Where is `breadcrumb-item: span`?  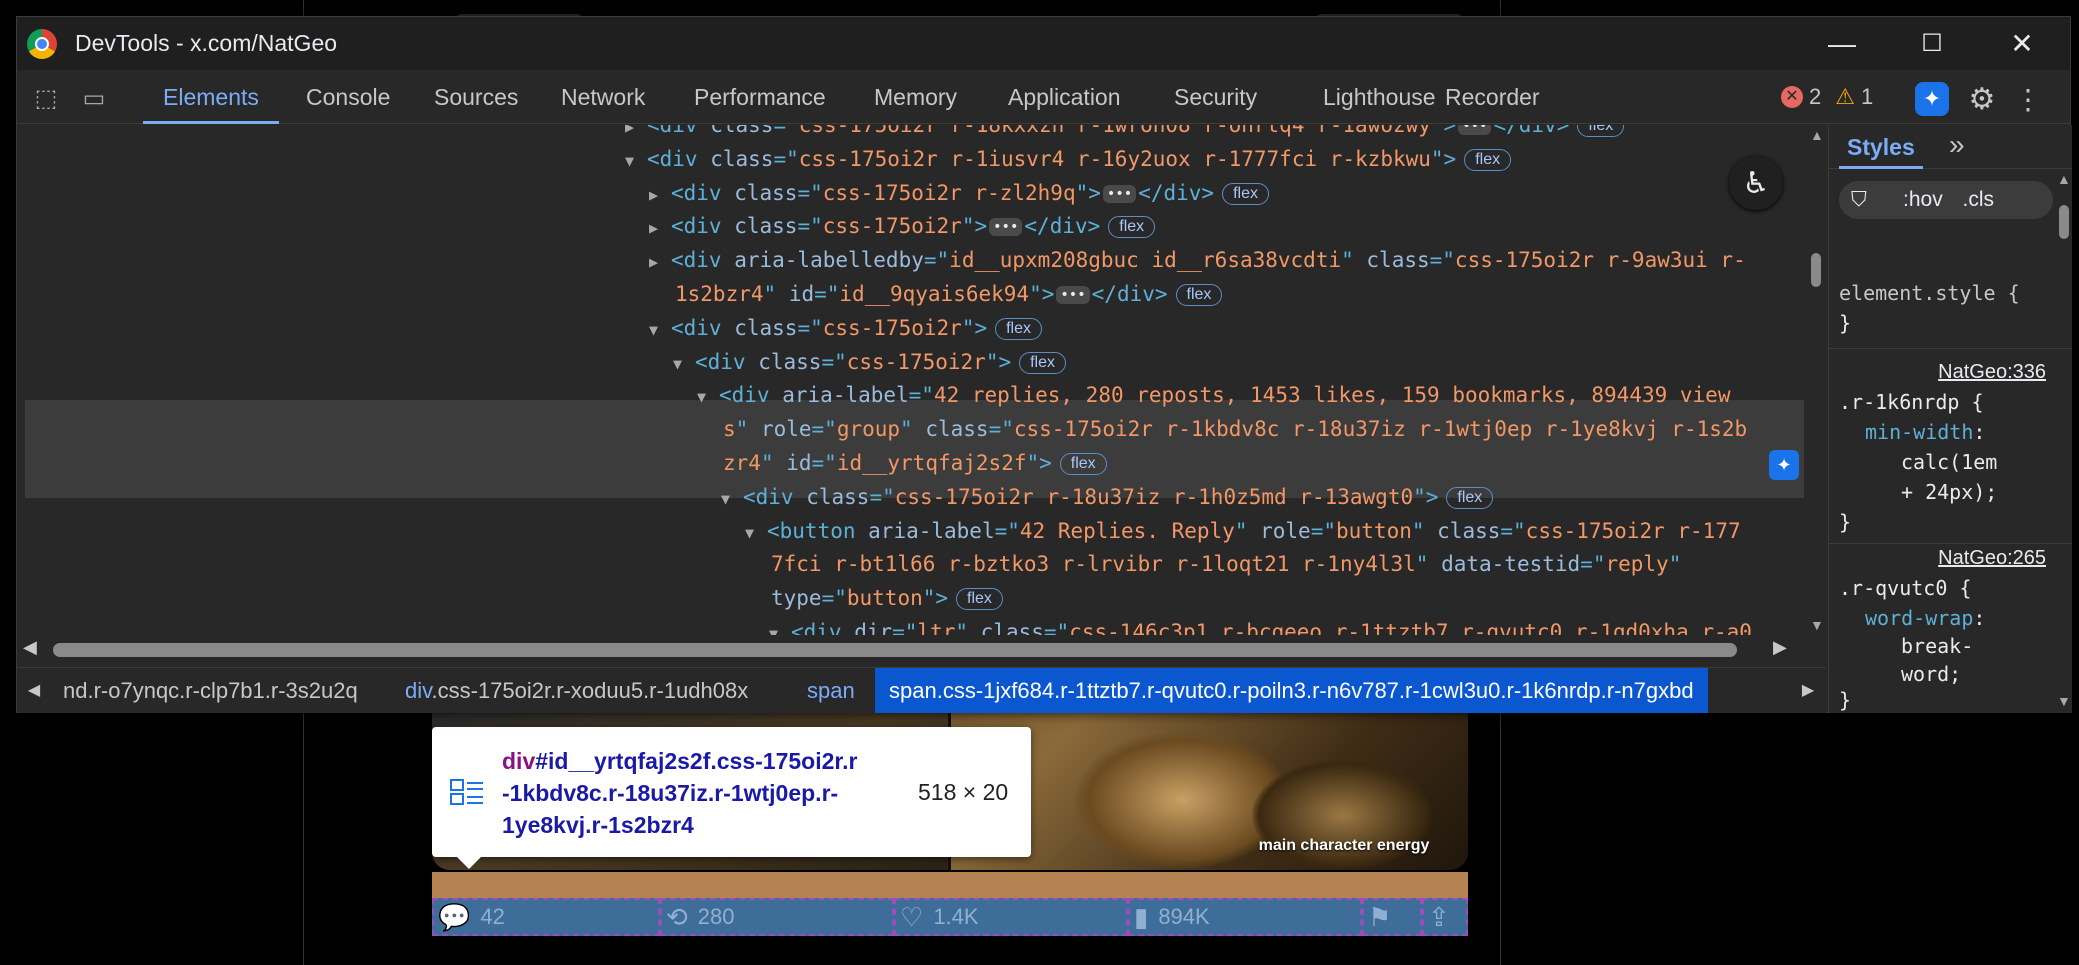 breadcrumb-item: span is located at coordinates (831, 690).